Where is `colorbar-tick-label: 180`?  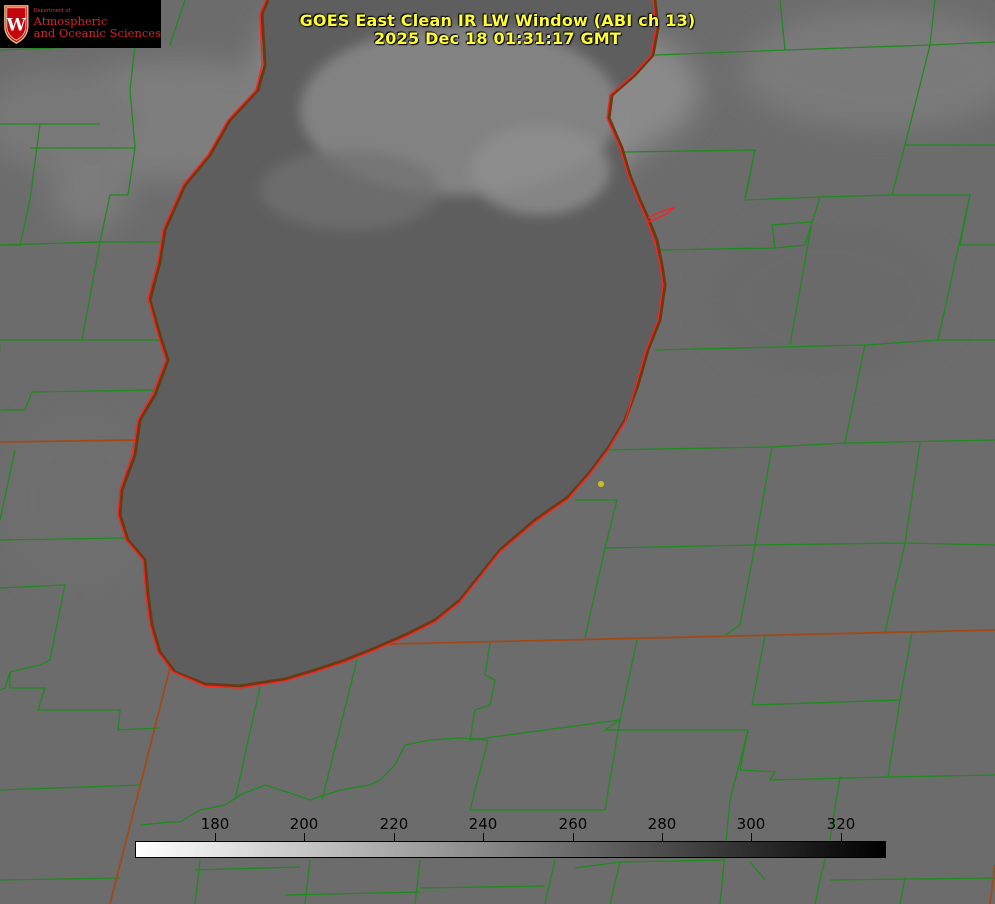
colorbar-tick-label: 180 is located at coordinates (215, 824).